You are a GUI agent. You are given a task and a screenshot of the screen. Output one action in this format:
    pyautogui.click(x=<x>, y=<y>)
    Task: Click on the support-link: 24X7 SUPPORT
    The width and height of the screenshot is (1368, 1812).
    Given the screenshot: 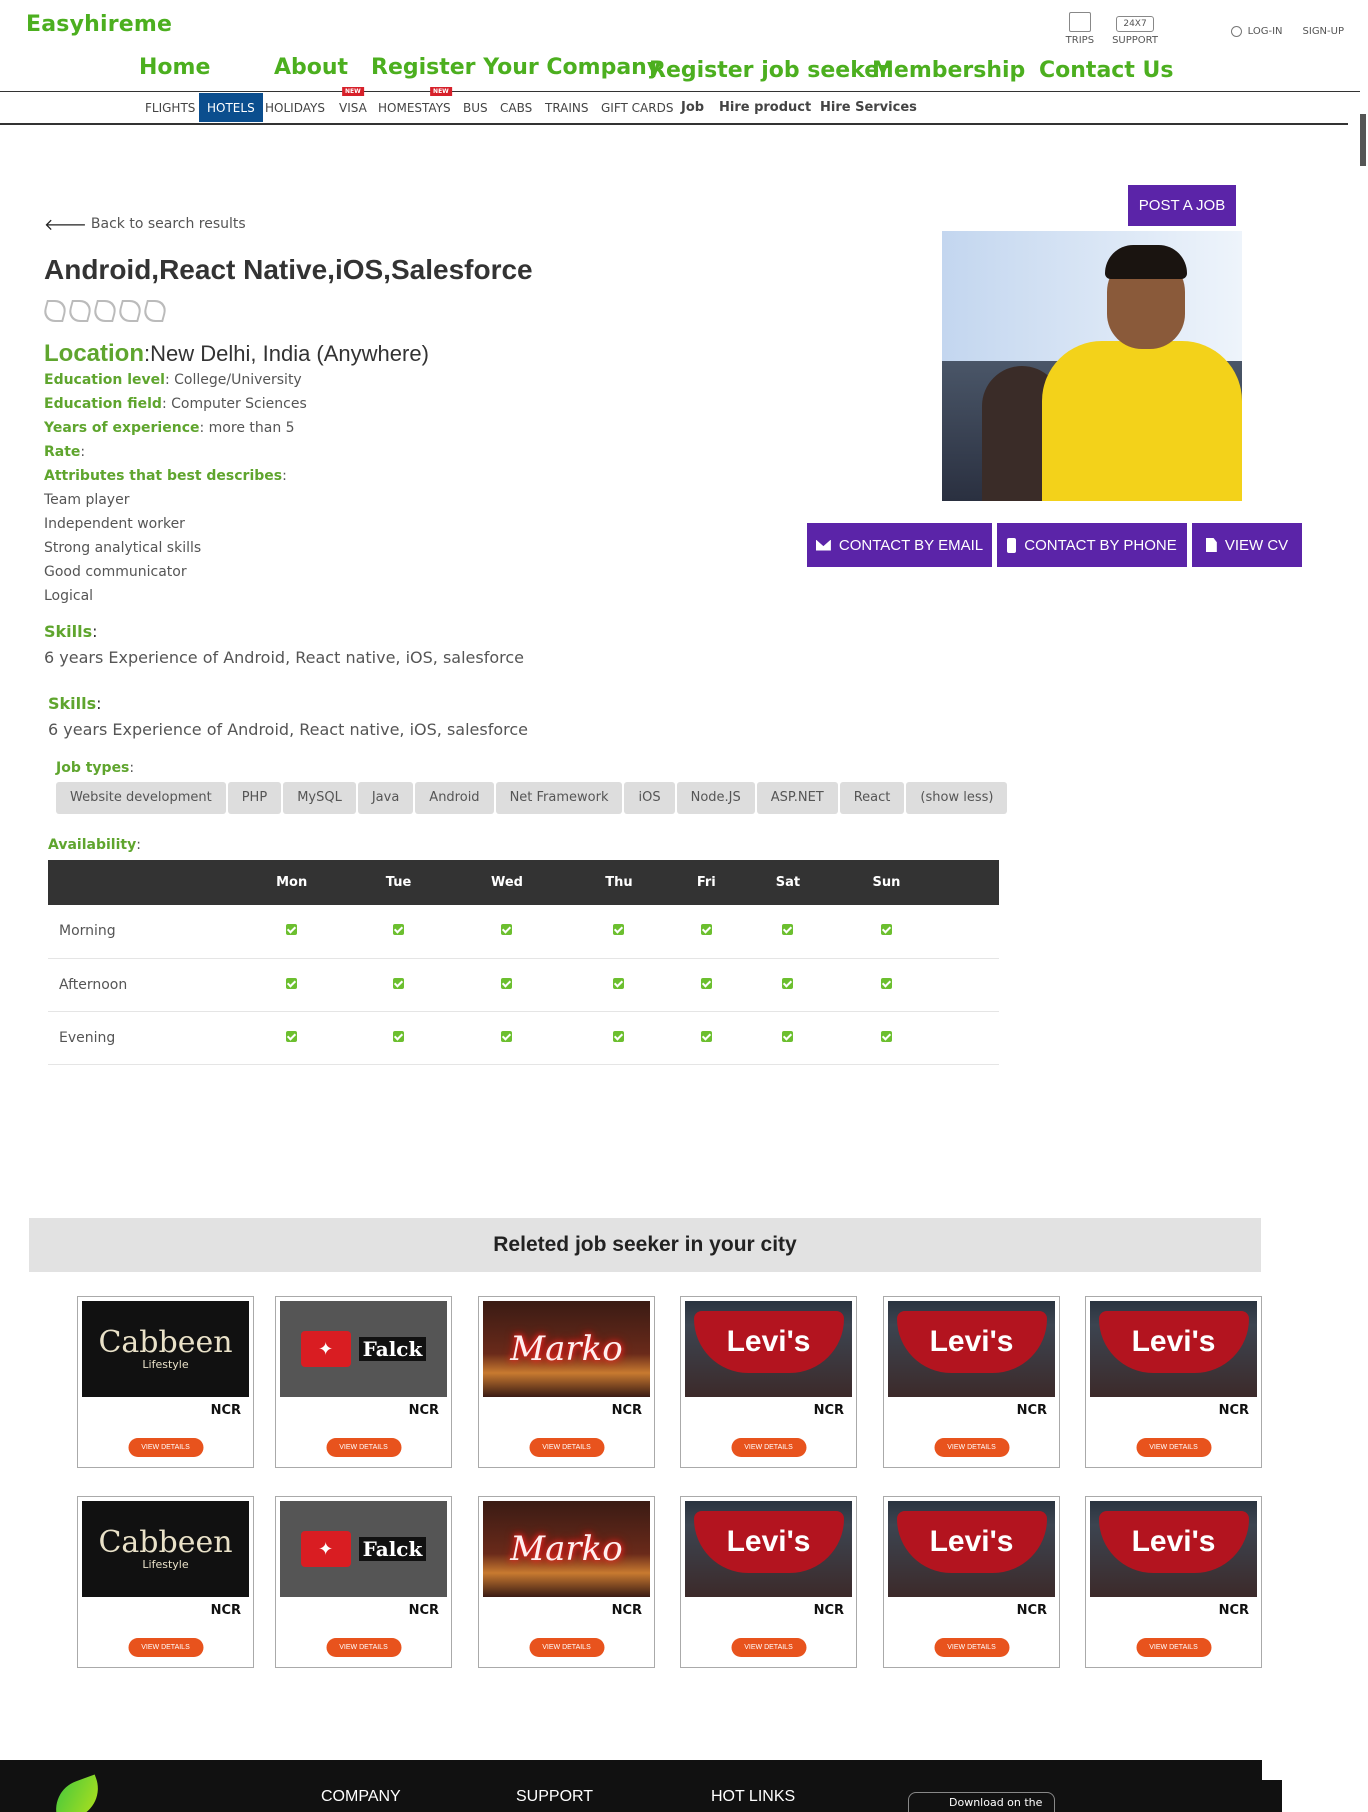 What is the action you would take?
    pyautogui.click(x=1135, y=31)
    